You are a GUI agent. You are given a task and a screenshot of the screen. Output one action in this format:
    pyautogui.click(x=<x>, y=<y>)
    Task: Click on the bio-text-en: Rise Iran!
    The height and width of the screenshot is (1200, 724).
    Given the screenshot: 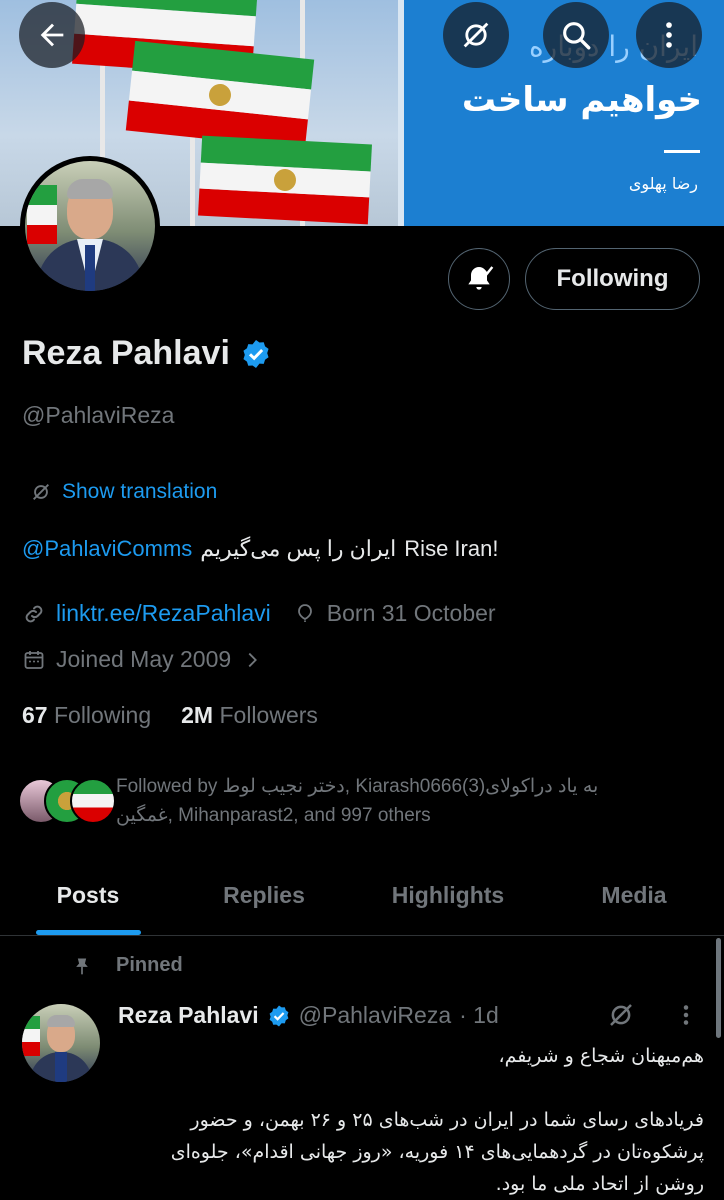 What is the action you would take?
    pyautogui.click(x=451, y=548)
    